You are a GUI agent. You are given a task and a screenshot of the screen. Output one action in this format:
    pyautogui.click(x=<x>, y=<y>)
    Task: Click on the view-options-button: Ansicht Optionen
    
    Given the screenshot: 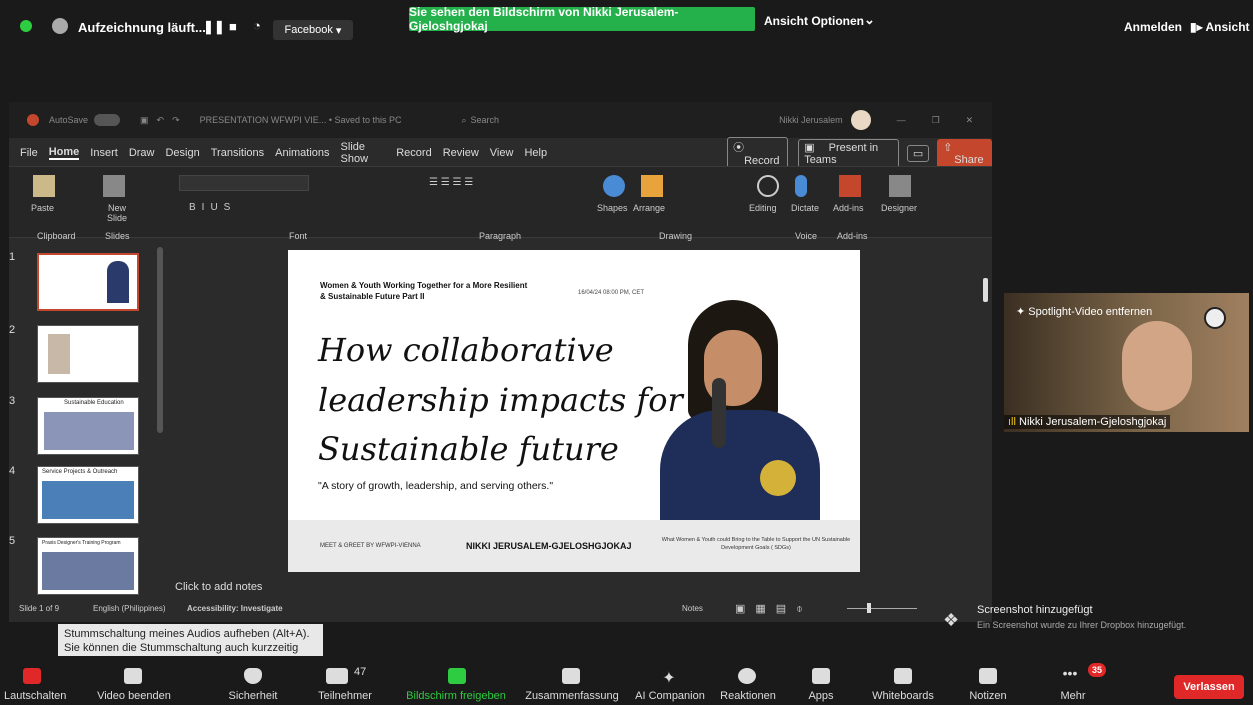 What is the action you would take?
    pyautogui.click(x=814, y=21)
    